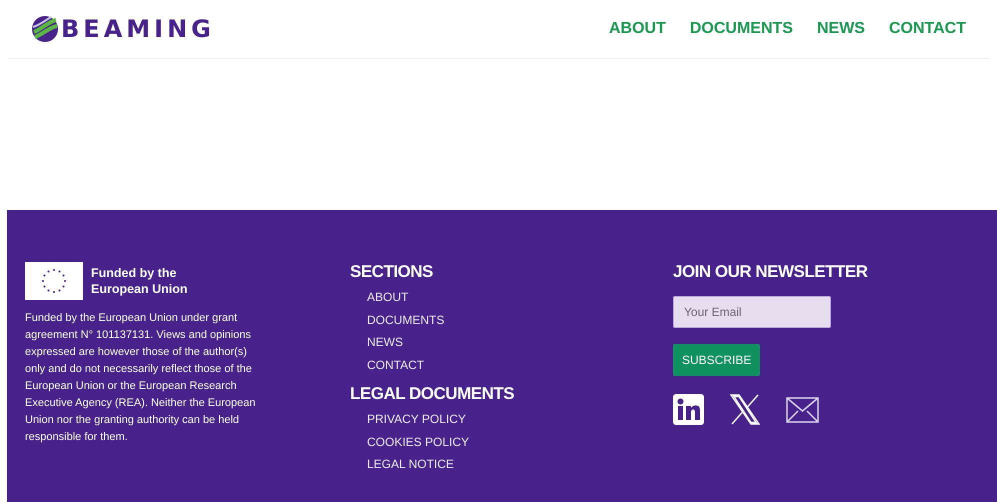 This screenshot has width=997, height=502. What do you see at coordinates (745, 409) in the screenshot?
I see `x-icon` at bounding box center [745, 409].